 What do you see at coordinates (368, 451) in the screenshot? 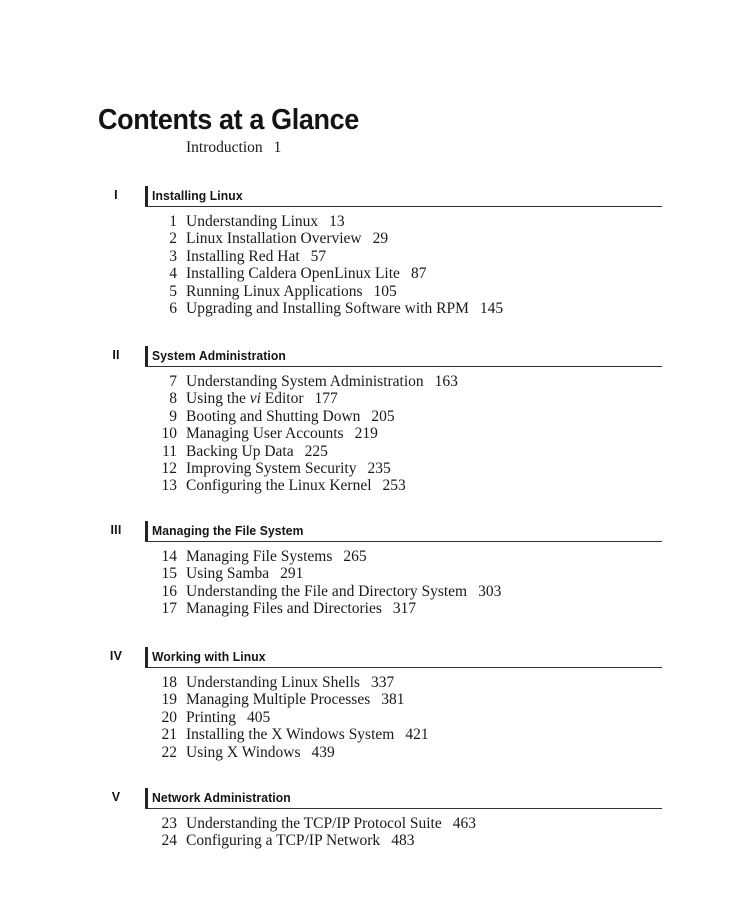
I see `chapter-entry: 11 Backing Up Data 225` at bounding box center [368, 451].